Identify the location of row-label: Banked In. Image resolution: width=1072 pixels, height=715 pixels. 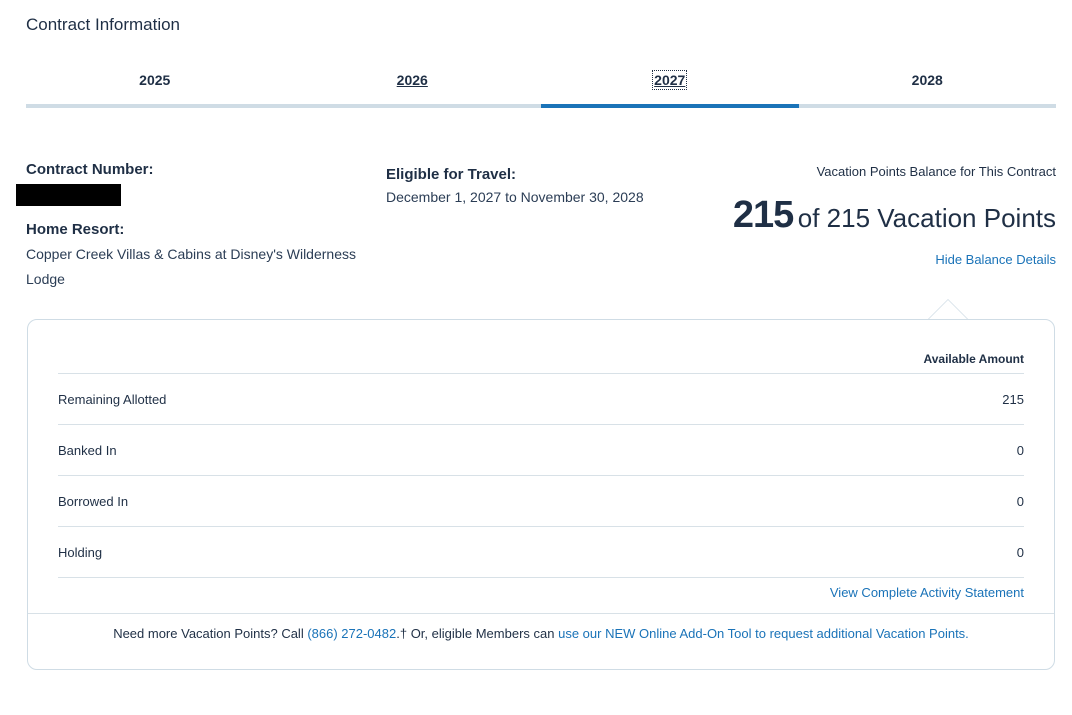
(87, 450).